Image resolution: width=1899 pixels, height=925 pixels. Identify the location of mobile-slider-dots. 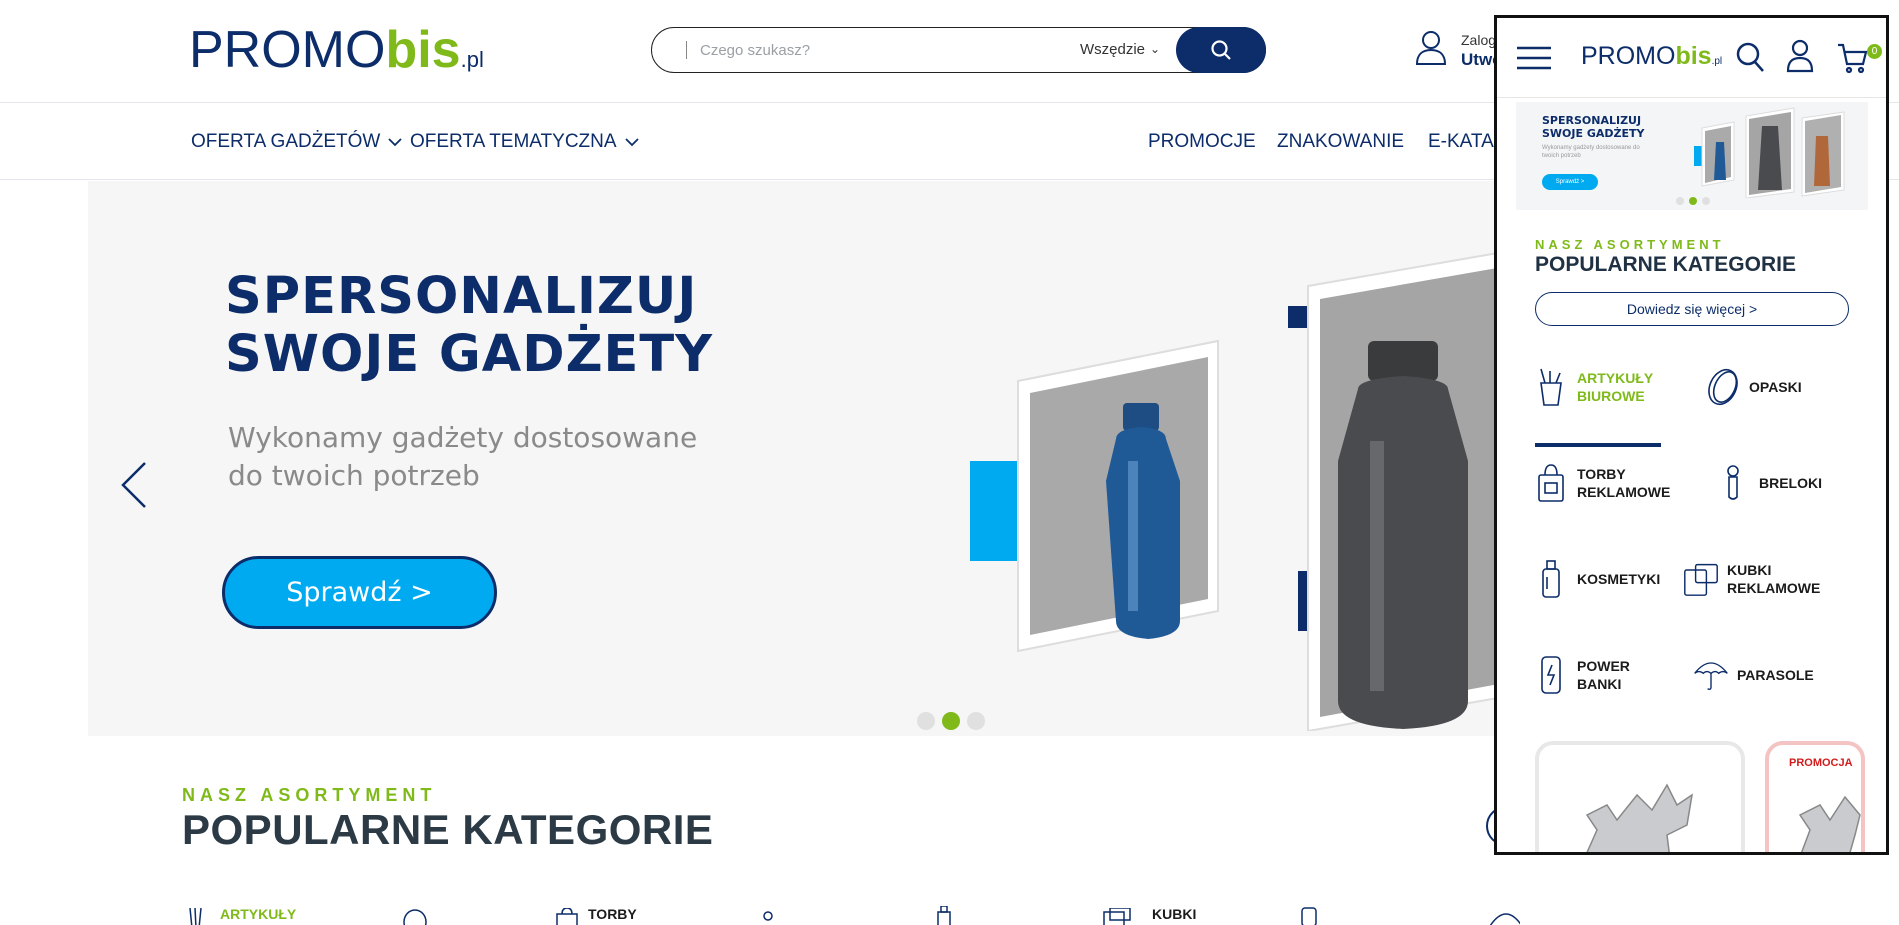
(1693, 201).